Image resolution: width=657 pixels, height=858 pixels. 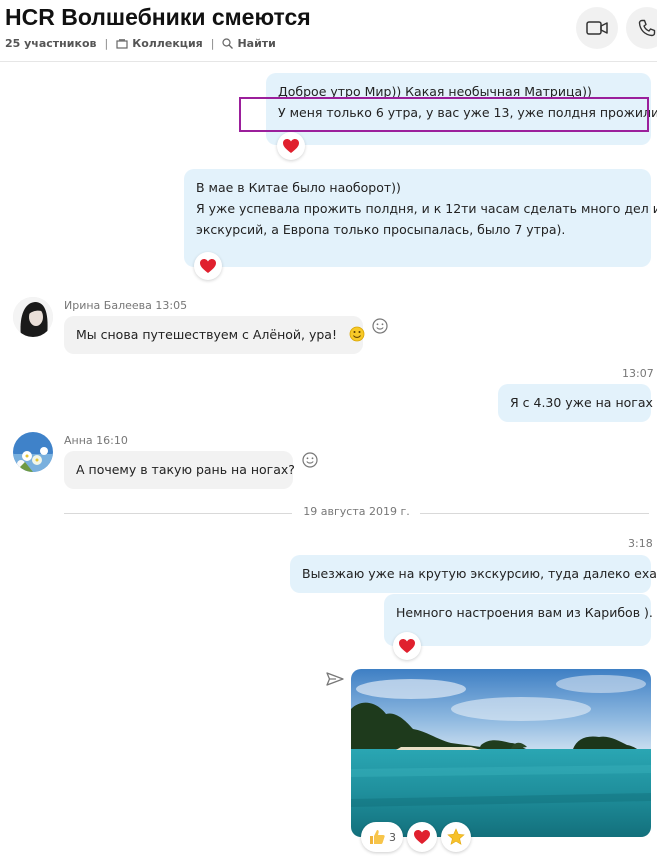 I want to click on video-call-icon, so click(x=597, y=28).